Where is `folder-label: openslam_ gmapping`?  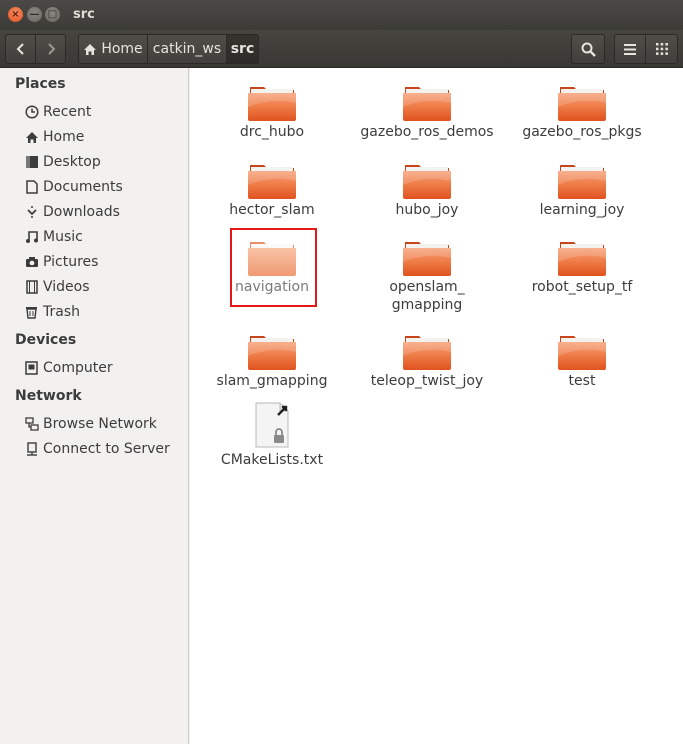 folder-label: openslam_ gmapping is located at coordinates (427, 296).